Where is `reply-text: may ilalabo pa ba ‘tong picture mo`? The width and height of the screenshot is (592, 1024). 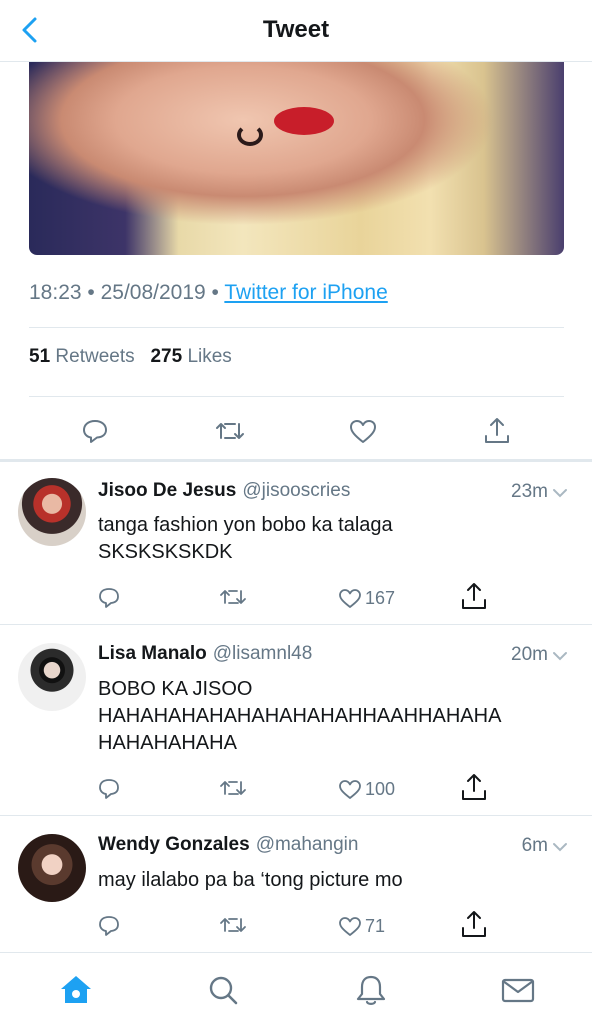
reply-text: may ilalabo pa ba ‘tong picture mo is located at coordinates (250, 880).